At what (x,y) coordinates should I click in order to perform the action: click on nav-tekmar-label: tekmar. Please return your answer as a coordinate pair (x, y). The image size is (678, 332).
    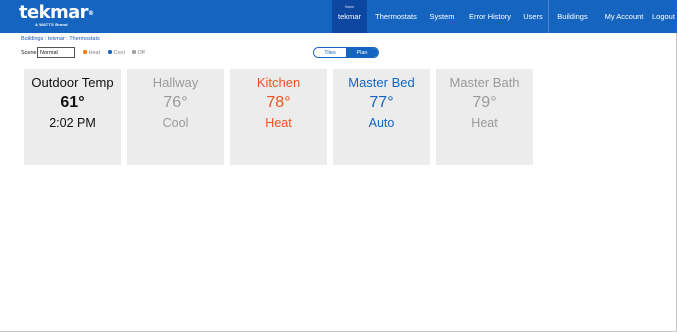
    Looking at the image, I should click on (349, 16).